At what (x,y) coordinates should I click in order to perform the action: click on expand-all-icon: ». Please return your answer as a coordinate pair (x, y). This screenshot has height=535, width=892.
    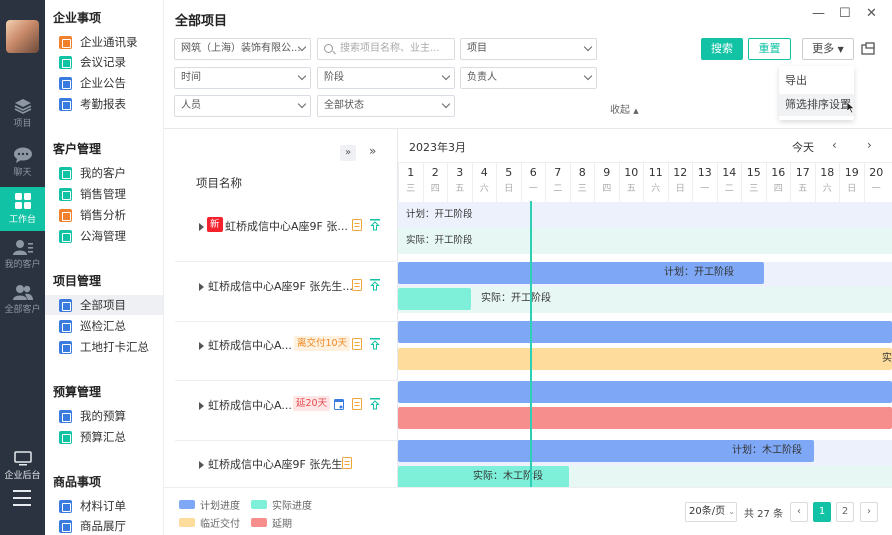
    Looking at the image, I should click on (372, 151).